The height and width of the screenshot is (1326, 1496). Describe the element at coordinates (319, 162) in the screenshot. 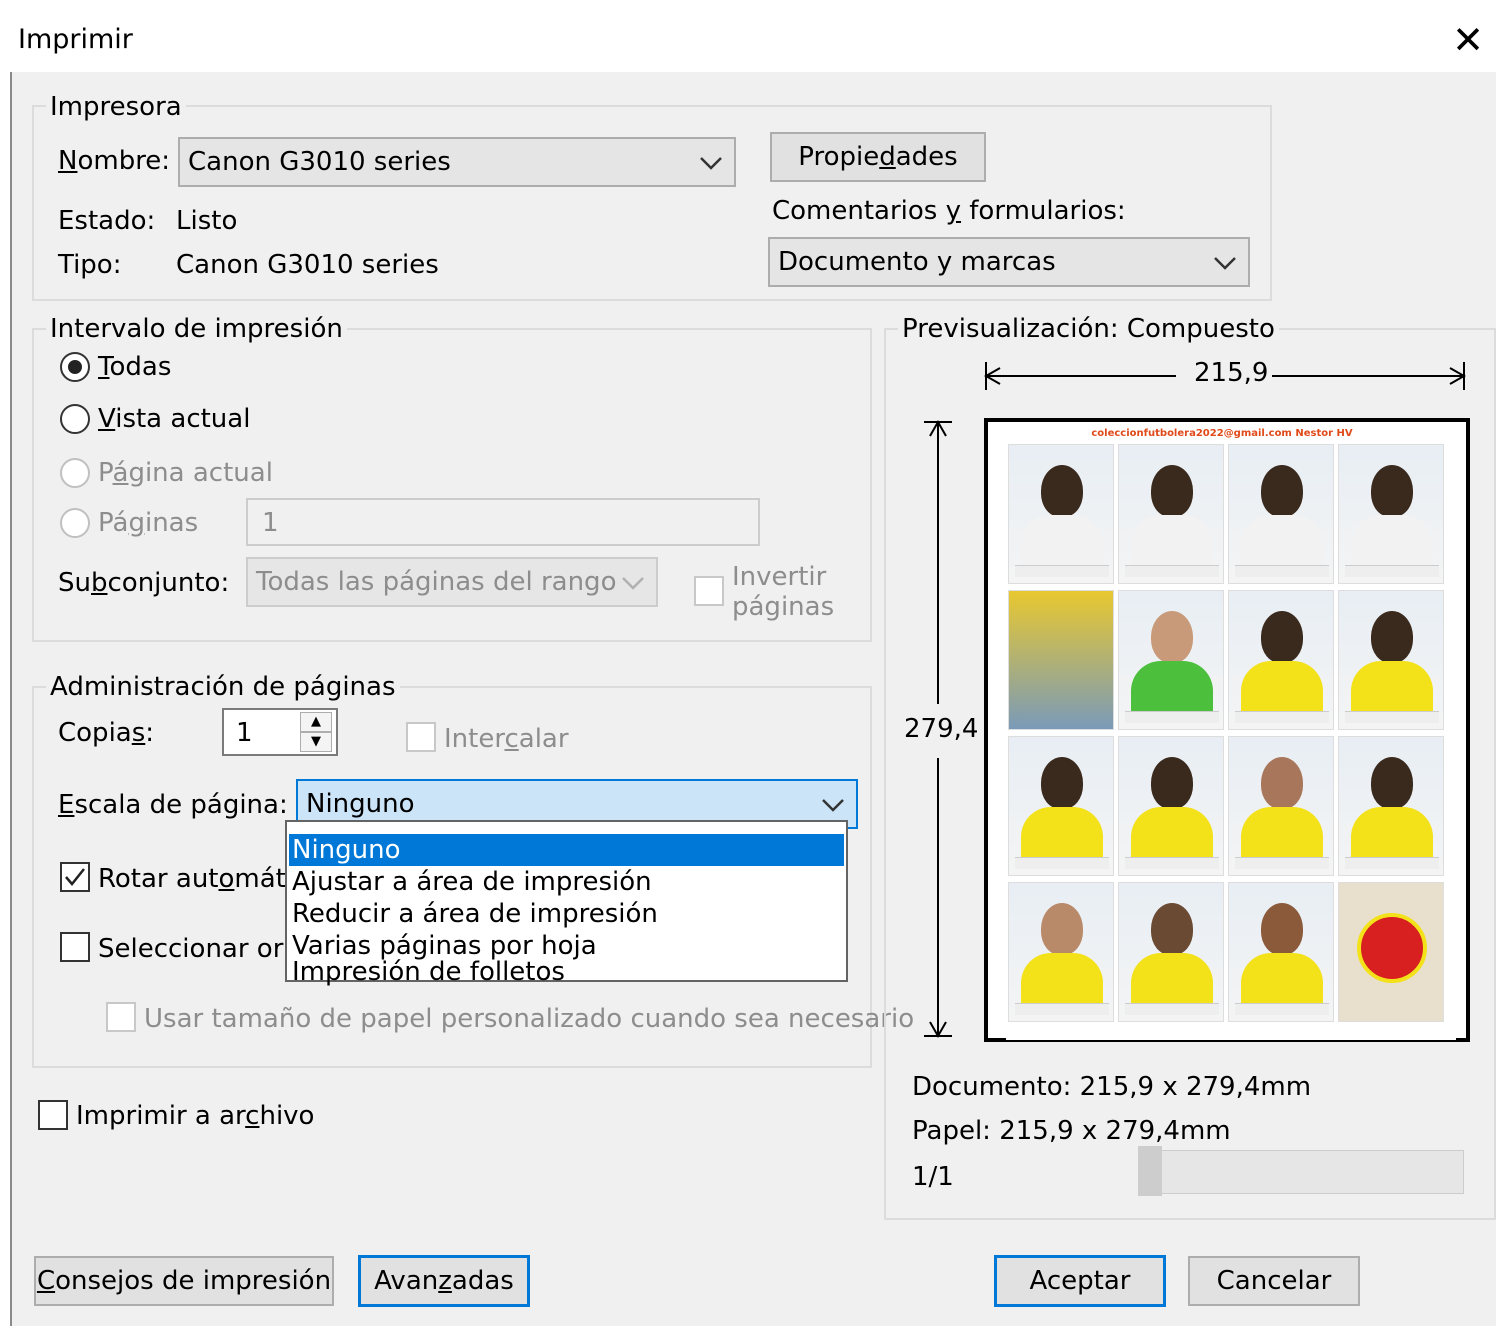

I see `printer-name-value: Canon G3010 series` at that location.